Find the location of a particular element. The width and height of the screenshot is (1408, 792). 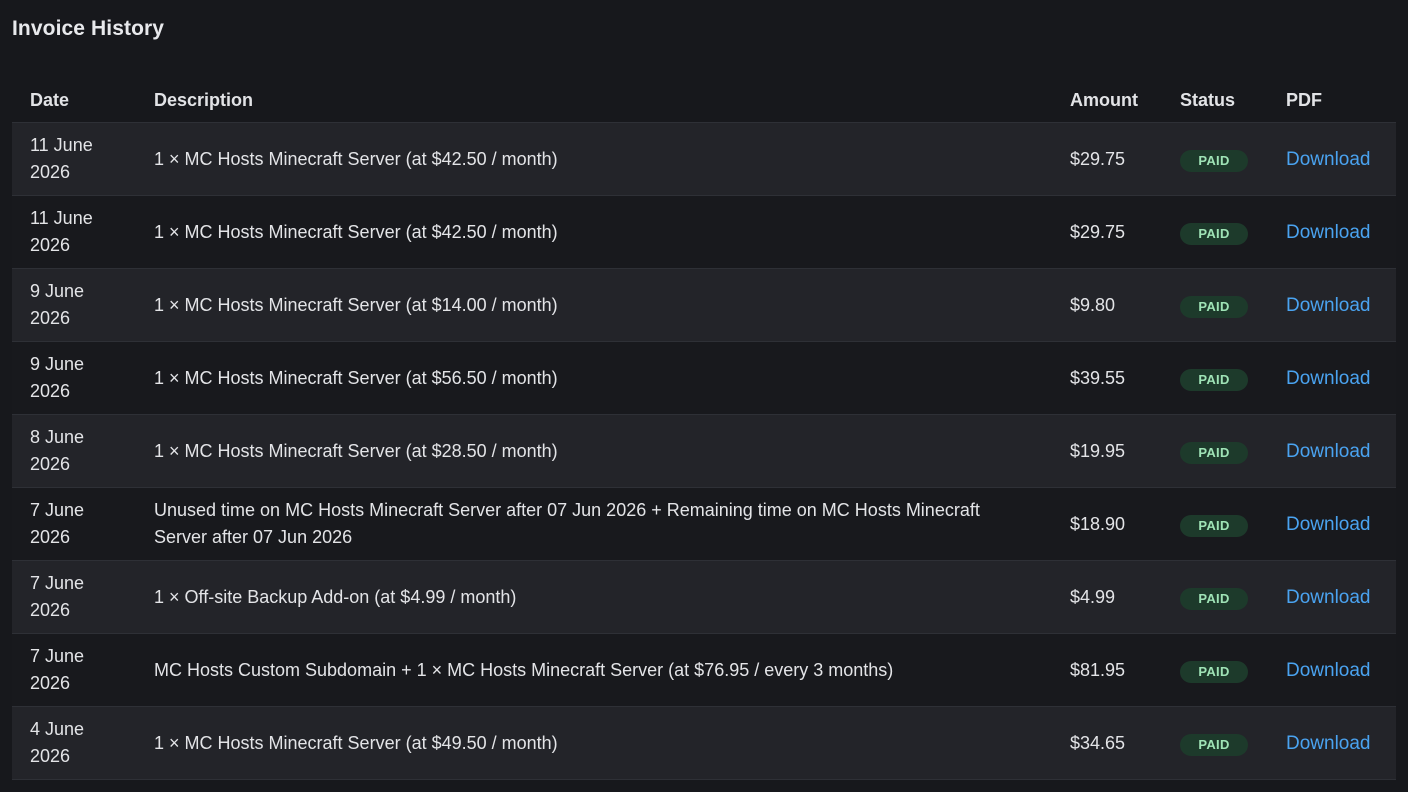

amount-cell: $9.80 is located at coordinates (1125, 305).